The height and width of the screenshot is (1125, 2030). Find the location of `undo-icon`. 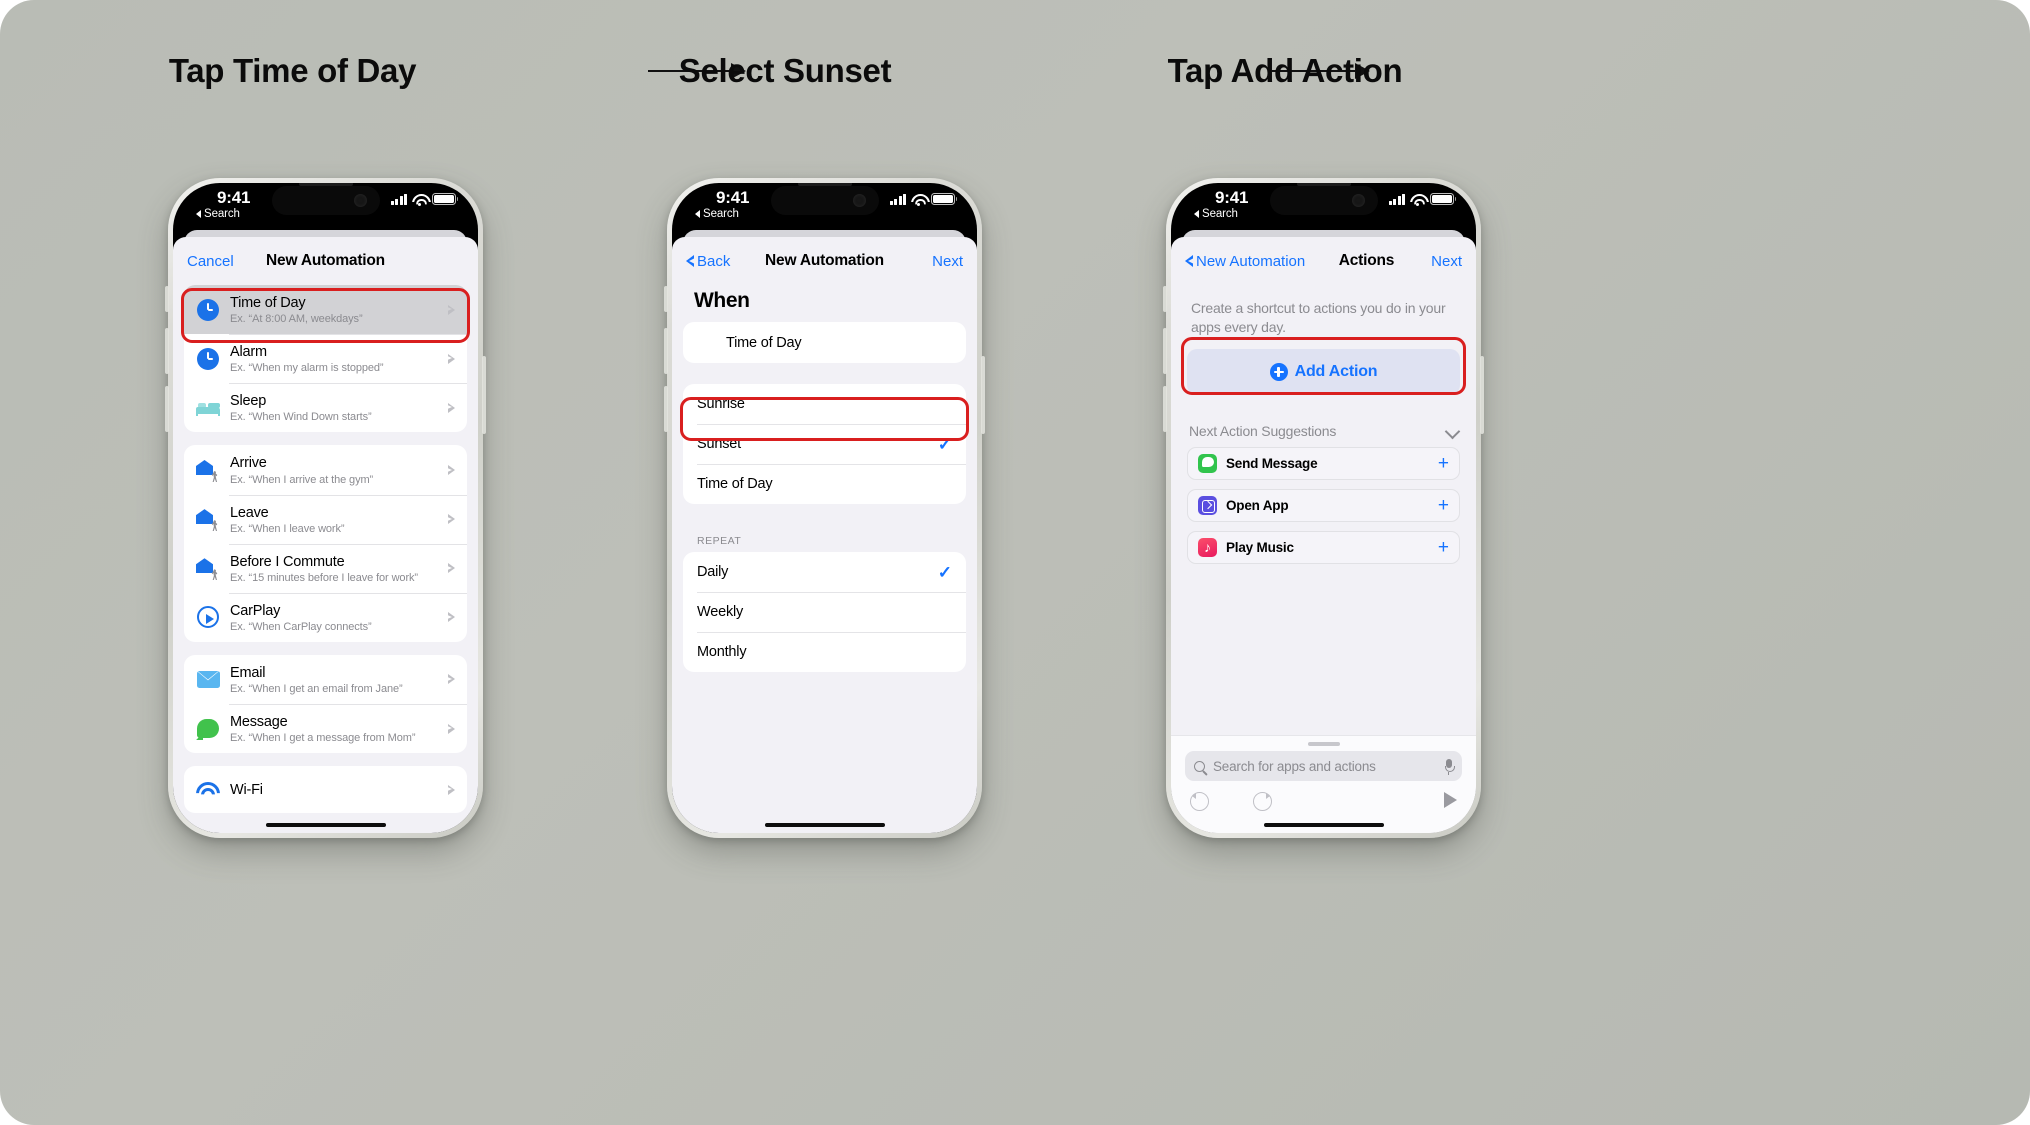

undo-icon is located at coordinates (1199, 801).